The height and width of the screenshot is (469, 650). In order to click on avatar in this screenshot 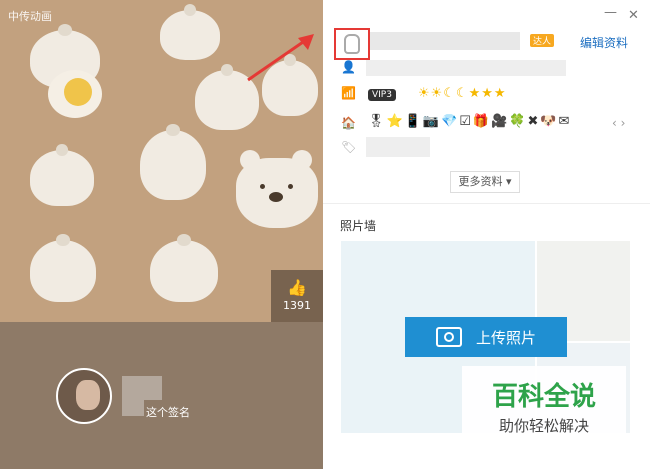, I will do `click(84, 396)`.